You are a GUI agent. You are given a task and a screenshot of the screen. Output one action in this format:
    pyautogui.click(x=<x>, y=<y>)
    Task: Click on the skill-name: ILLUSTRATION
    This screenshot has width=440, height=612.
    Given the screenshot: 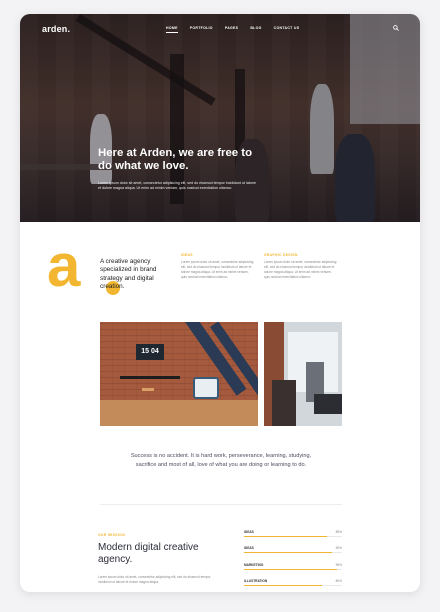 What is the action you would take?
    pyautogui.click(x=256, y=581)
    